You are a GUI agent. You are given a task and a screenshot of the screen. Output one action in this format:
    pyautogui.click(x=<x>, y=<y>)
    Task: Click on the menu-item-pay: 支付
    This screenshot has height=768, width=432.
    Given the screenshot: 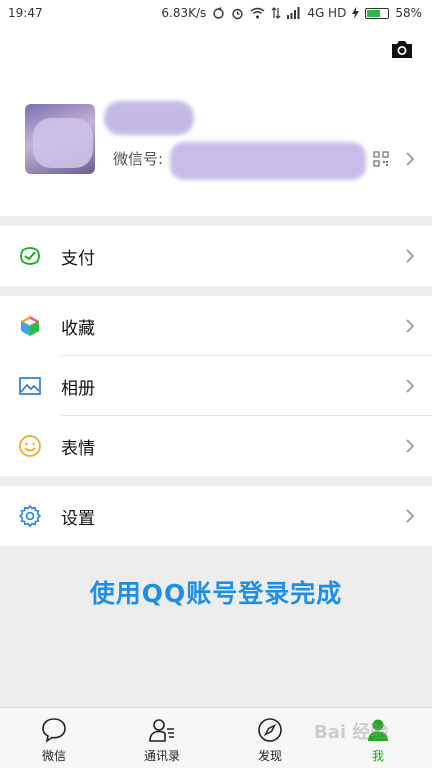 What is the action you would take?
    pyautogui.click(x=216, y=256)
    